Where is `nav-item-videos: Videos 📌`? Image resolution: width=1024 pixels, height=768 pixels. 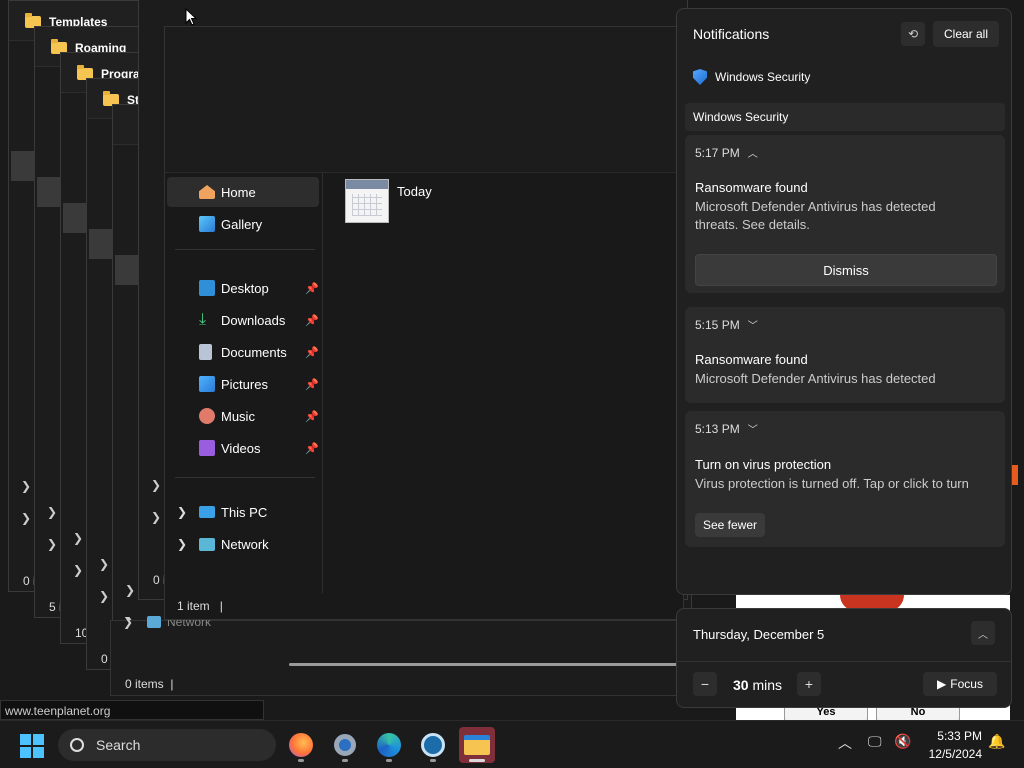 nav-item-videos: Videos 📌 is located at coordinates (243, 448).